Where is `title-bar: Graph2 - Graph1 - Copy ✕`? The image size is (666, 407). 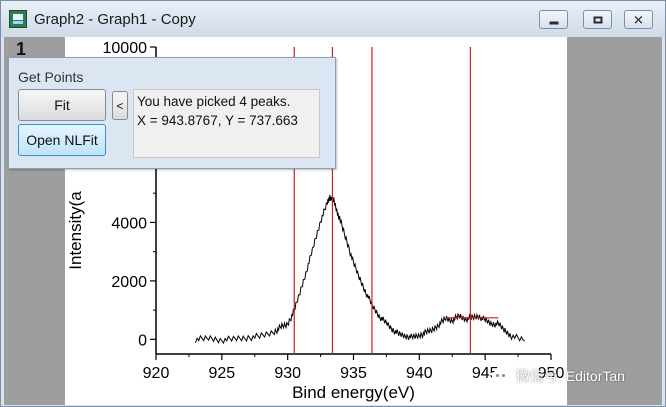 title-bar: Graph2 - Graph1 - Copy ✕ is located at coordinates (333, 19).